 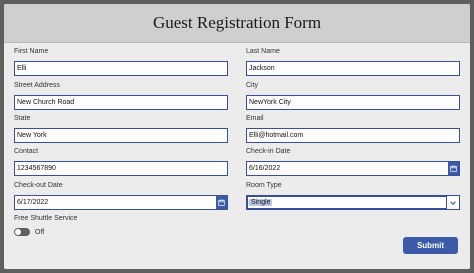 I want to click on room-type-value: Single, so click(x=261, y=202).